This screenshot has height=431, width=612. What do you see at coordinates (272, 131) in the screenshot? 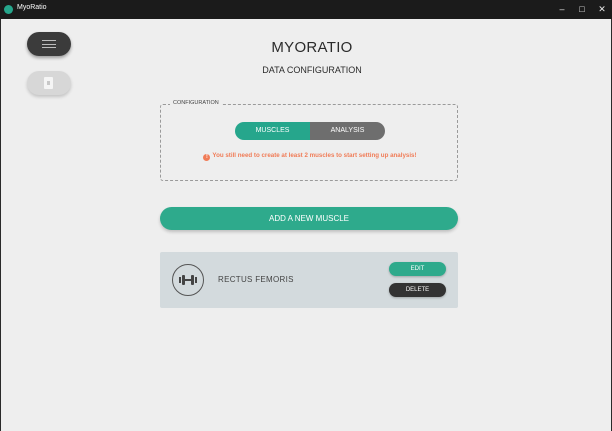
I see `tab-muscles: MUSCLES` at bounding box center [272, 131].